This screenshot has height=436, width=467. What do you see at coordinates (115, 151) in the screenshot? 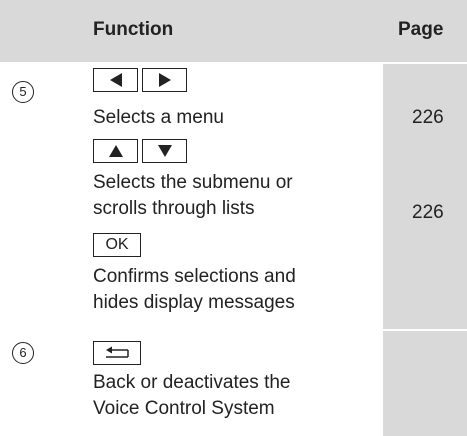
I see `up-arrow-key` at bounding box center [115, 151].